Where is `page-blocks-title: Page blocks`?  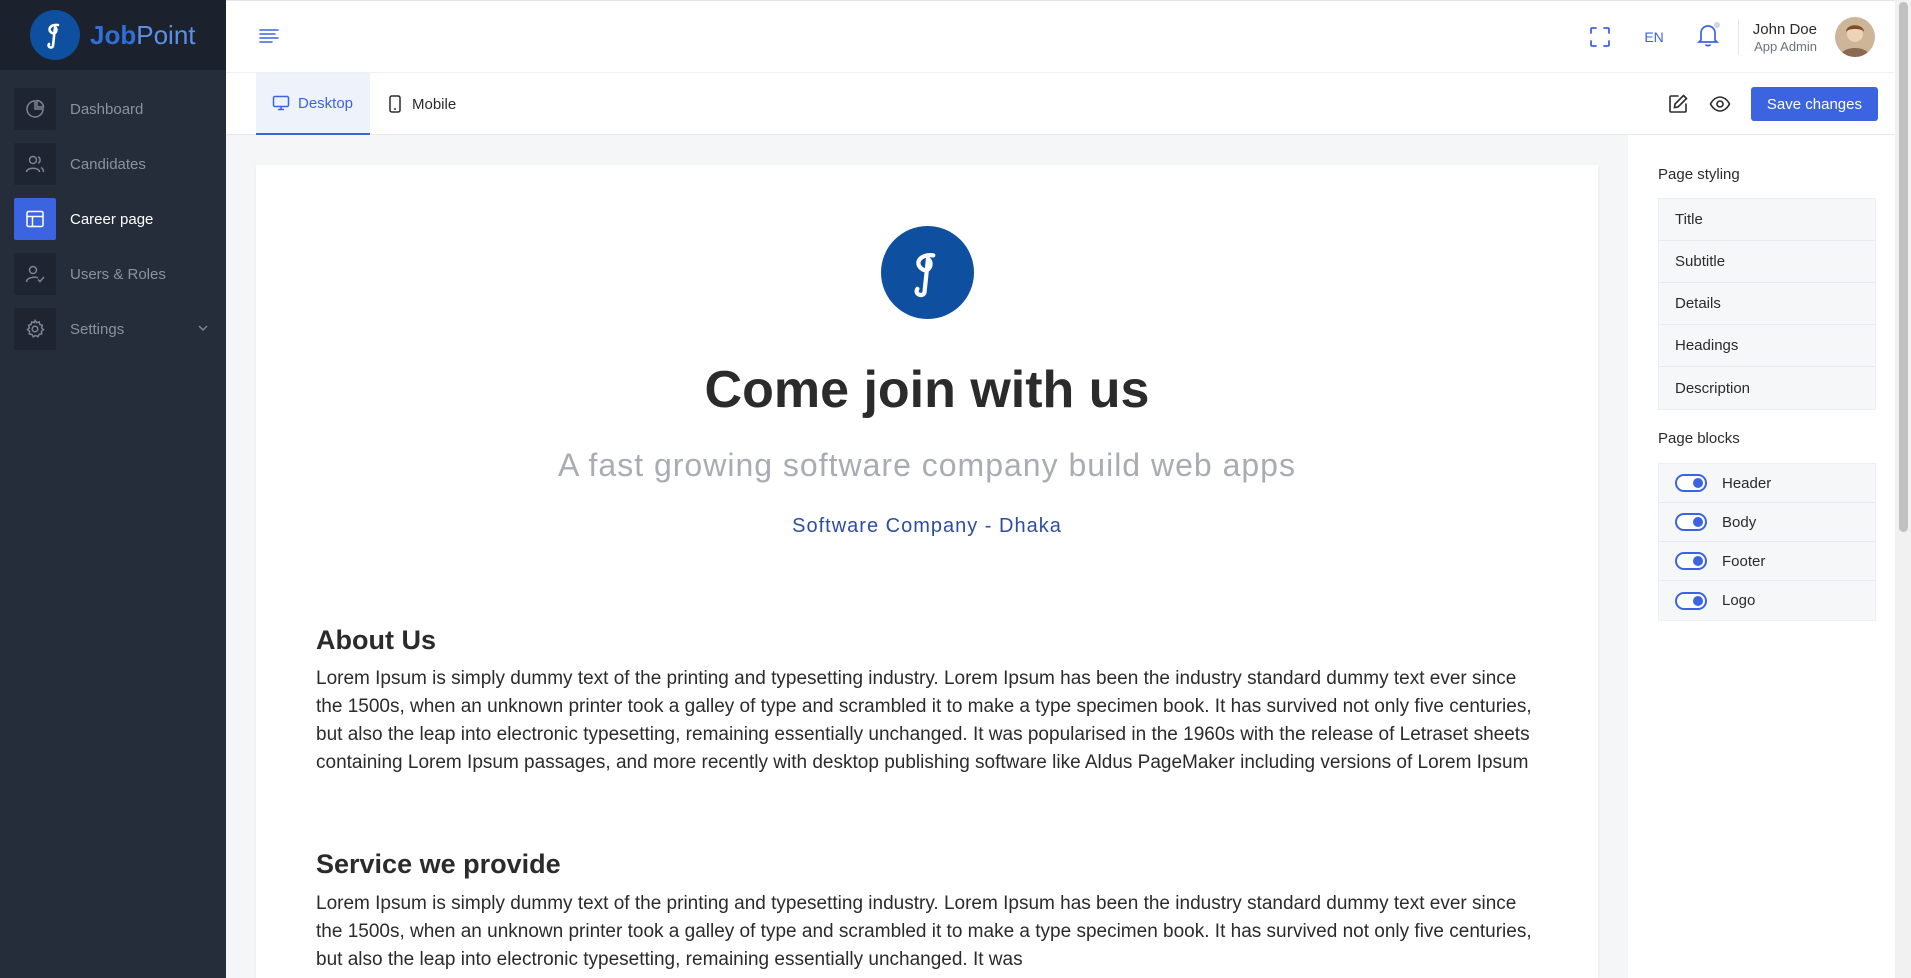 page-blocks-title: Page blocks is located at coordinates (1699, 438).